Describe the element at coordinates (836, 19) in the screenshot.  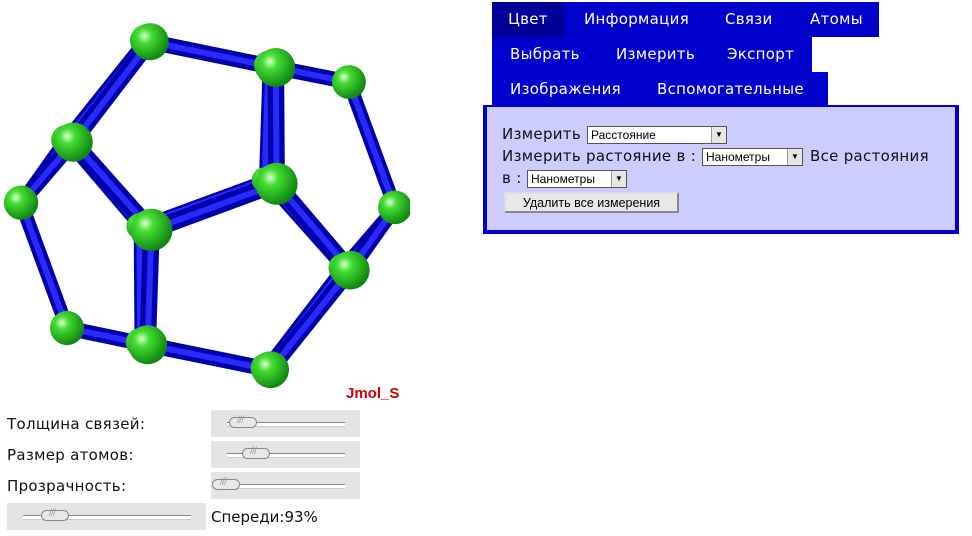
I see `menu-atoms: Атомы` at that location.